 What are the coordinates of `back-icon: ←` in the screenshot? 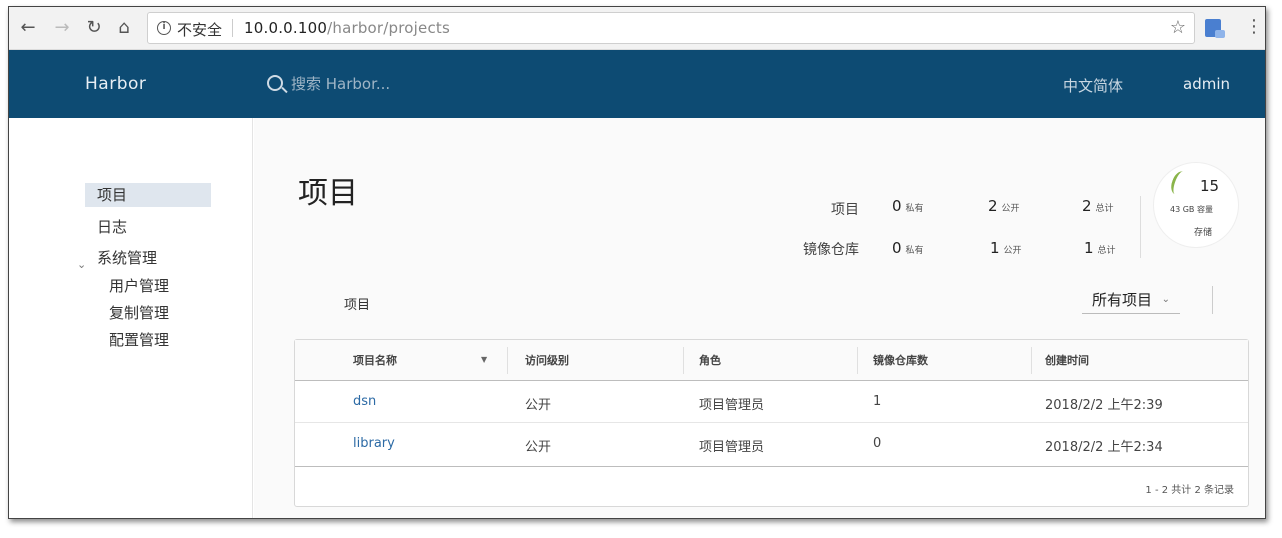 It's located at (28, 28).